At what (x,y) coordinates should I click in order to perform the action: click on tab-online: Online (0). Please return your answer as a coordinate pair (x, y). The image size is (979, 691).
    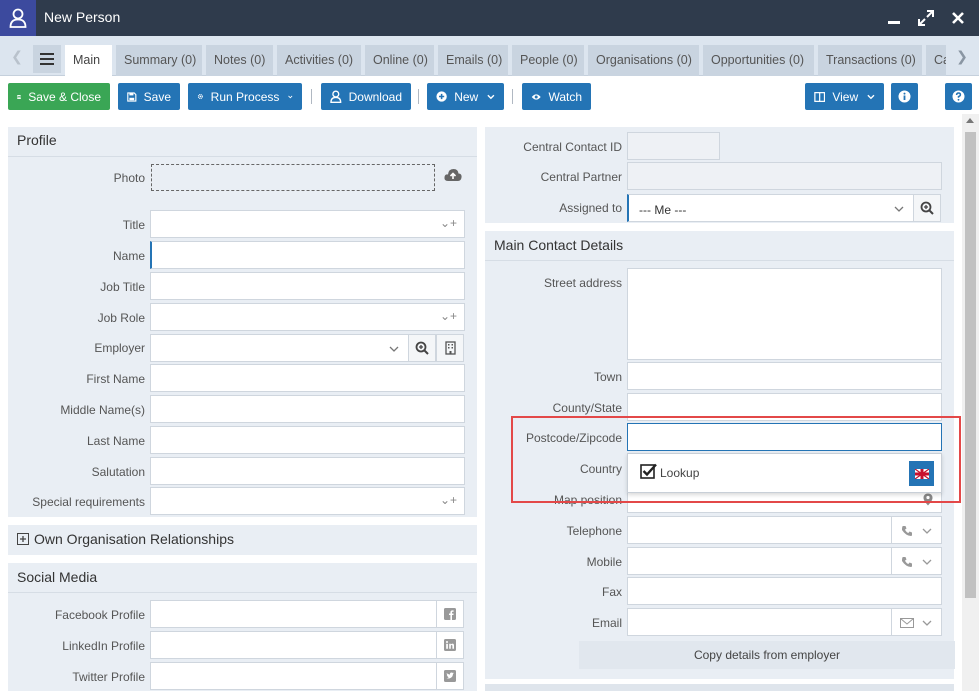
    Looking at the image, I should click on (399, 60).